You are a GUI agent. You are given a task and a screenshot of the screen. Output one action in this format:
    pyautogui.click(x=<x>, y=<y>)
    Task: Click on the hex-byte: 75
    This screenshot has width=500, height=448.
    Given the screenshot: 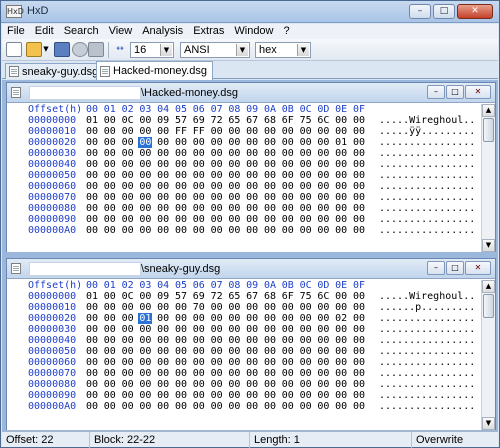 What is the action you would take?
    pyautogui.click(x=306, y=120)
    